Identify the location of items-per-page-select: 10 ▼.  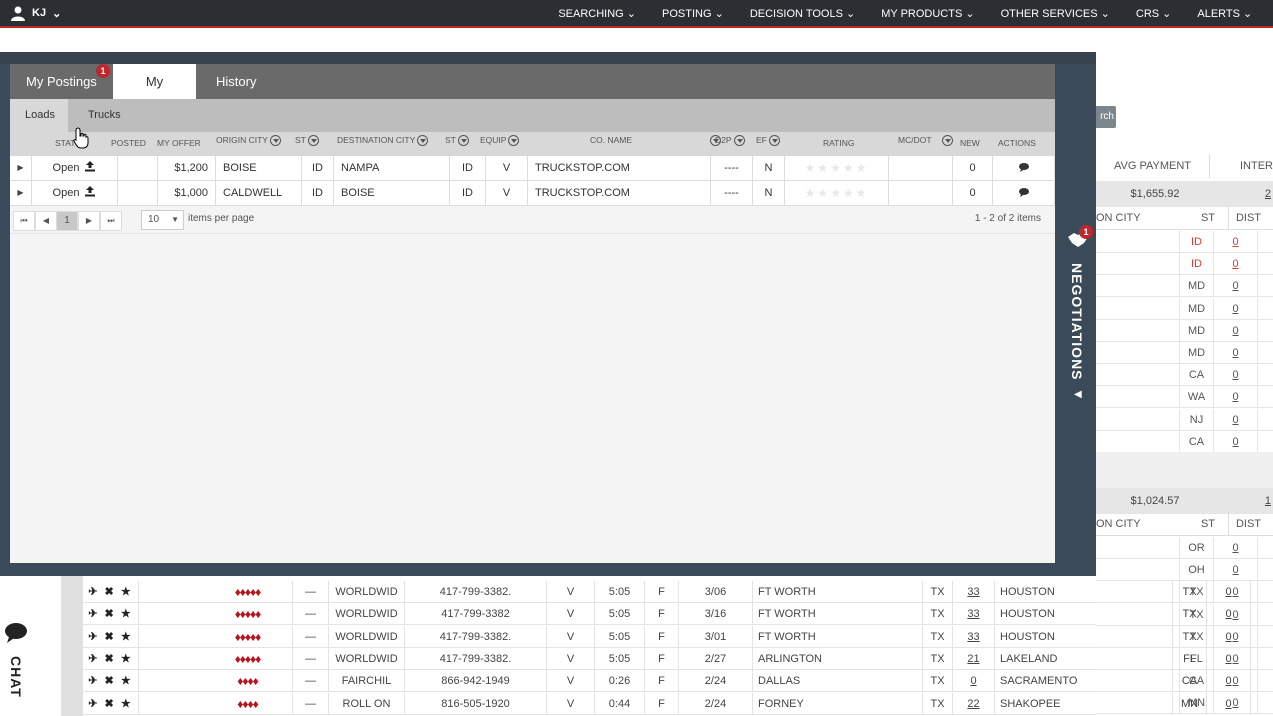
(162, 220).